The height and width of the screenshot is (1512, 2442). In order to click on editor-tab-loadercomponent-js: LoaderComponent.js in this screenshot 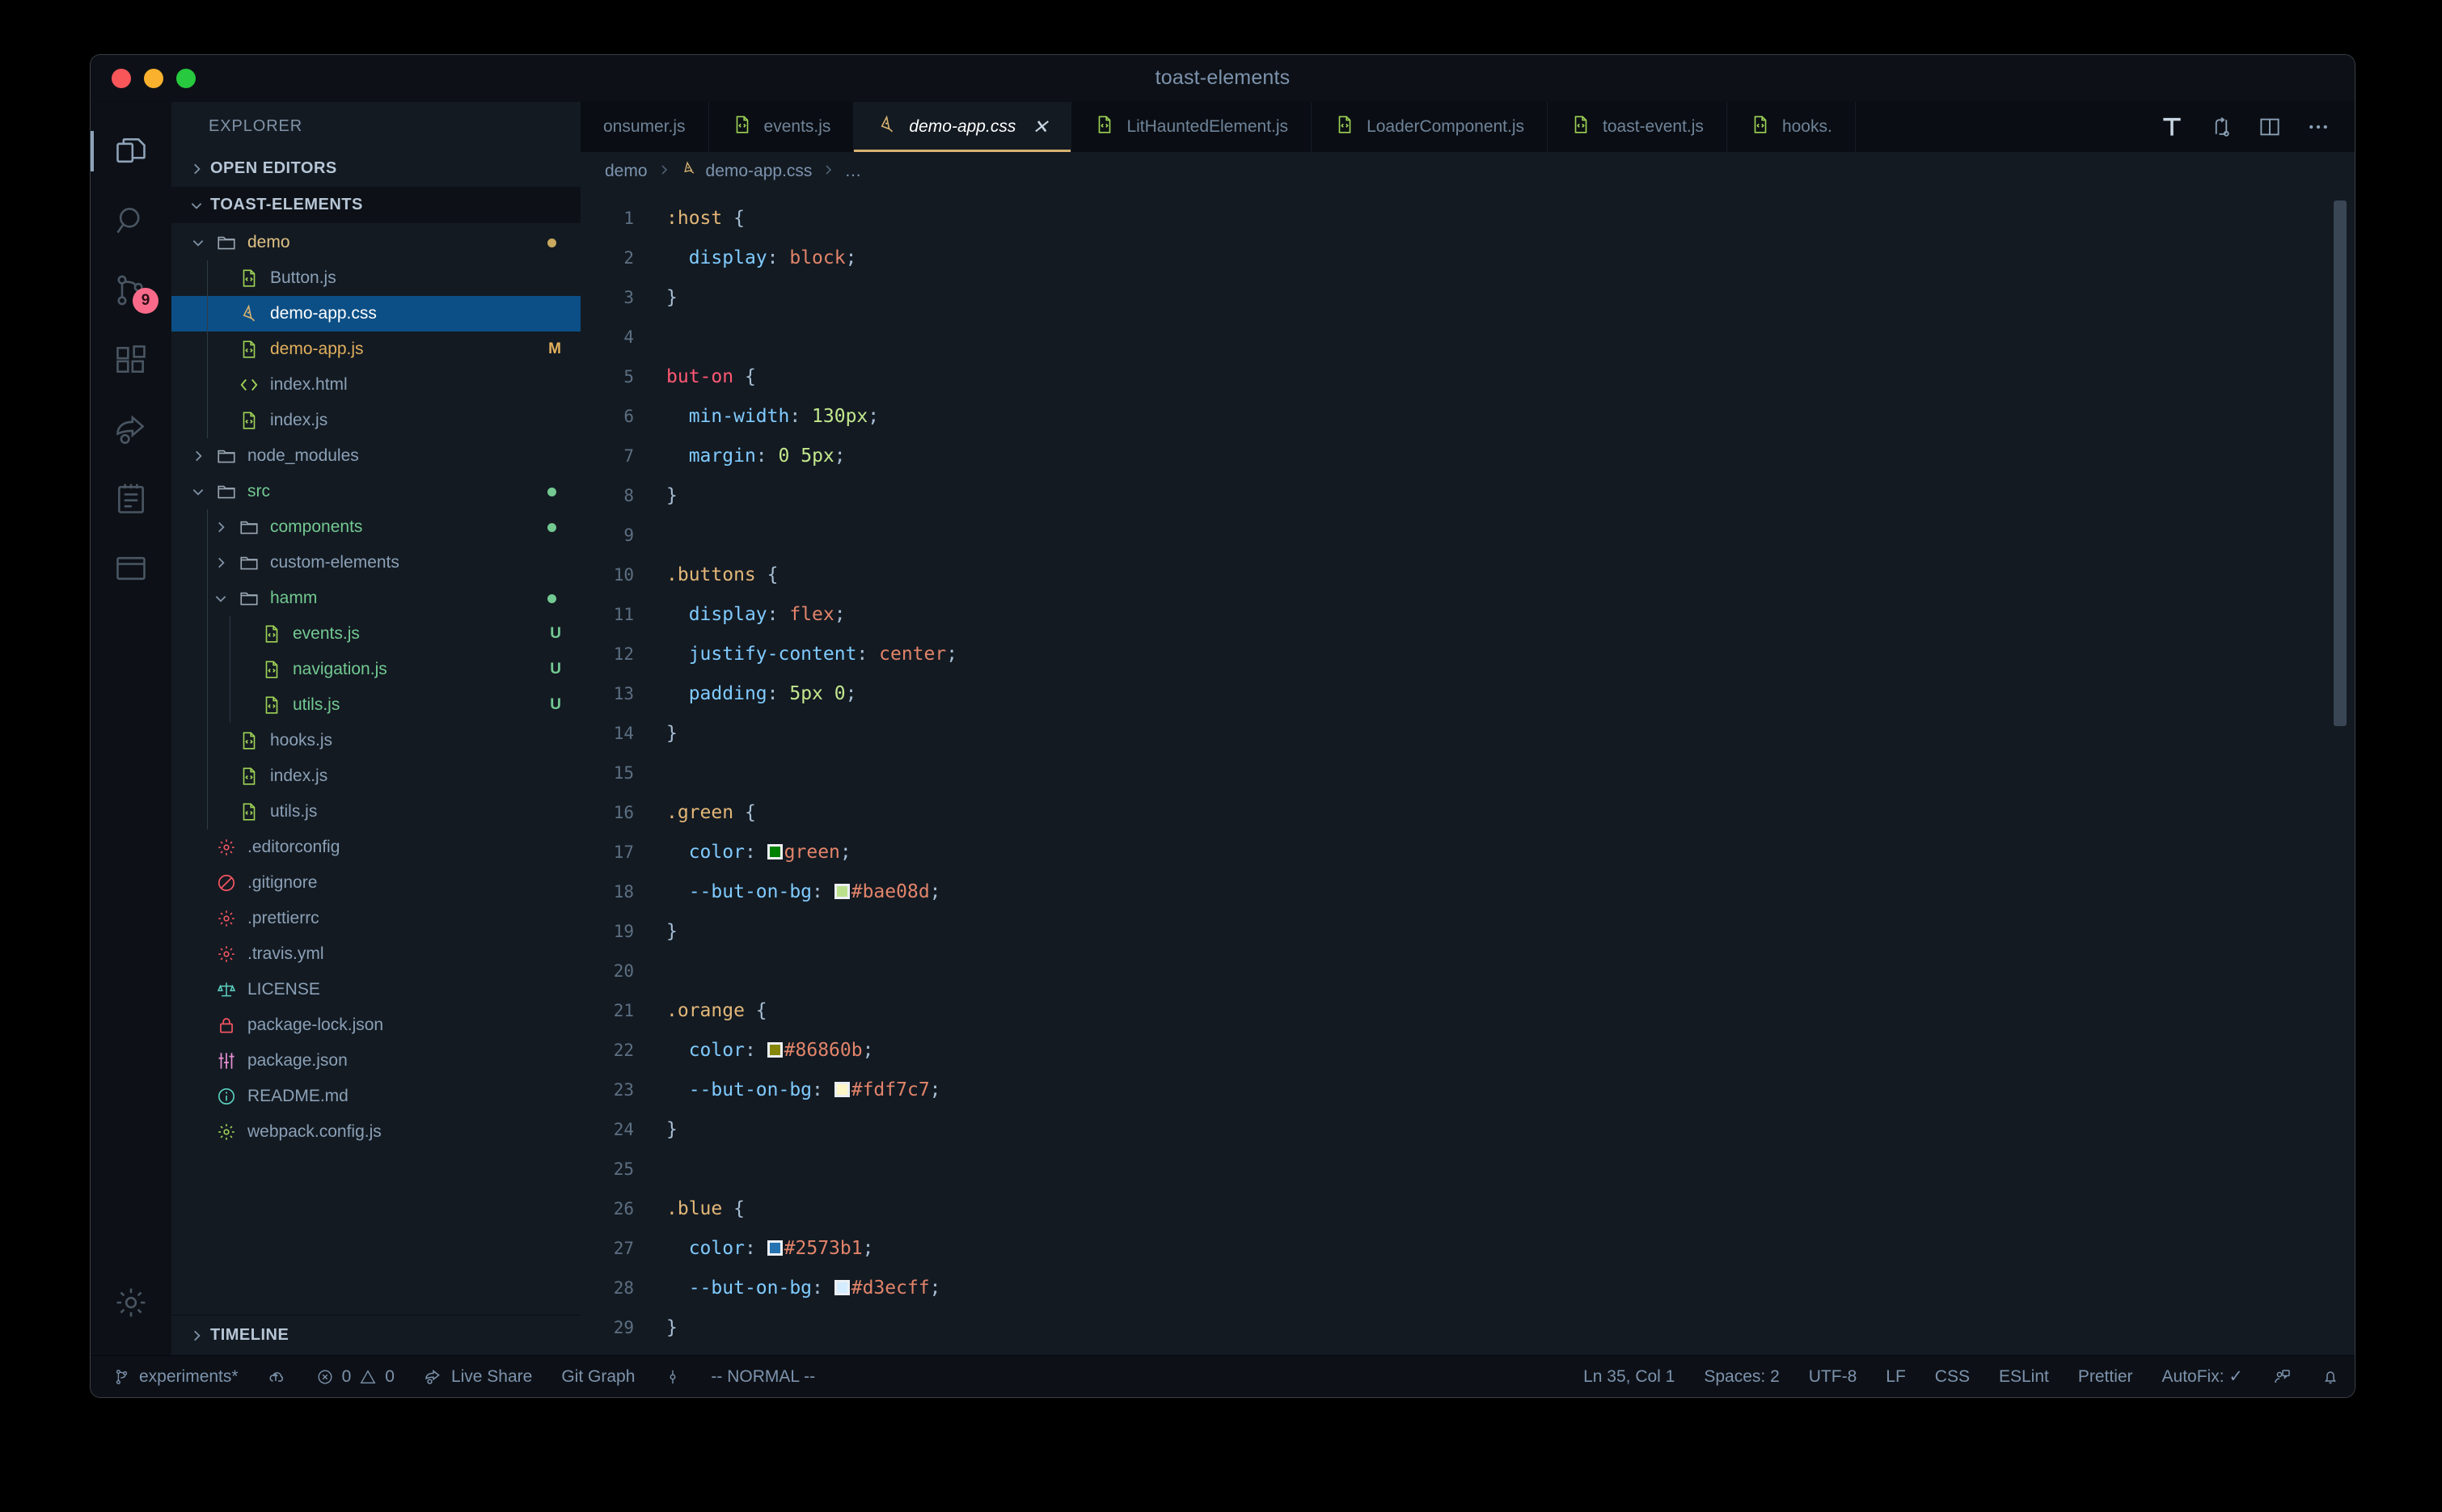, I will do `click(1430, 127)`.